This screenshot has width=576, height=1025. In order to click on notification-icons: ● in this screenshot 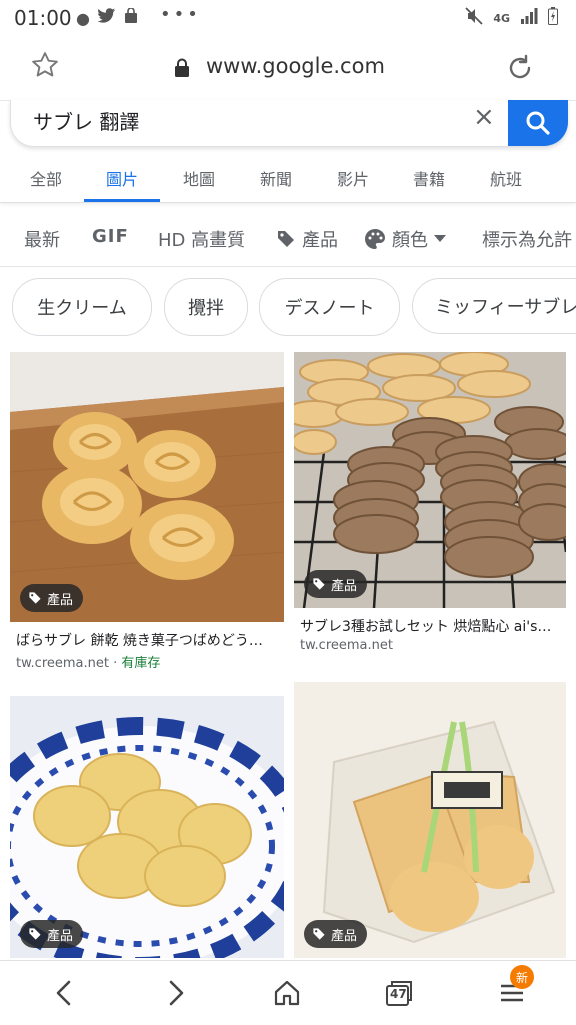, I will do `click(107, 18)`.